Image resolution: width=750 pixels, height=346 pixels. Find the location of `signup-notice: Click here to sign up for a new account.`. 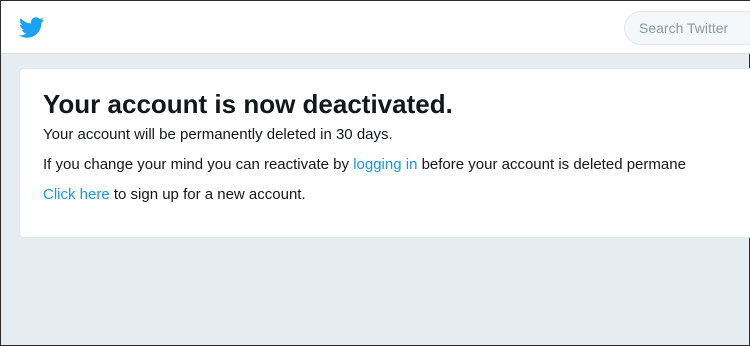

signup-notice: Click here to sign up for a new account. is located at coordinates (174, 195).